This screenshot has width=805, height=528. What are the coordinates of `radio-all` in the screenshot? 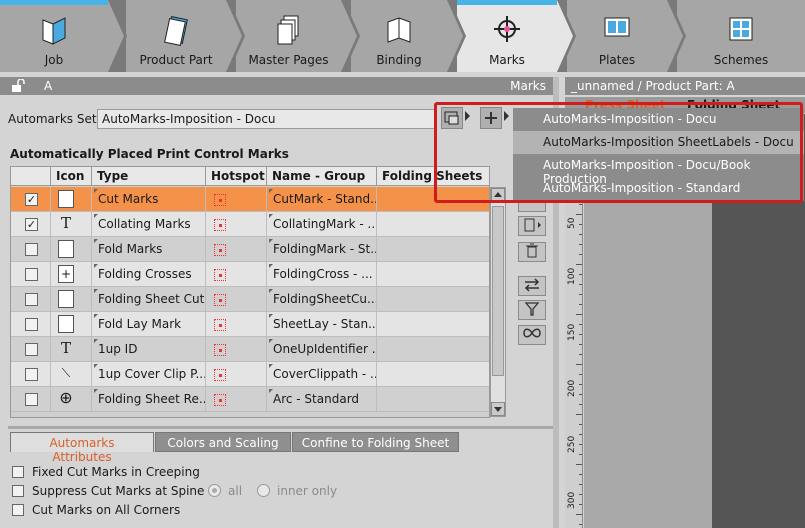 It's located at (214, 490).